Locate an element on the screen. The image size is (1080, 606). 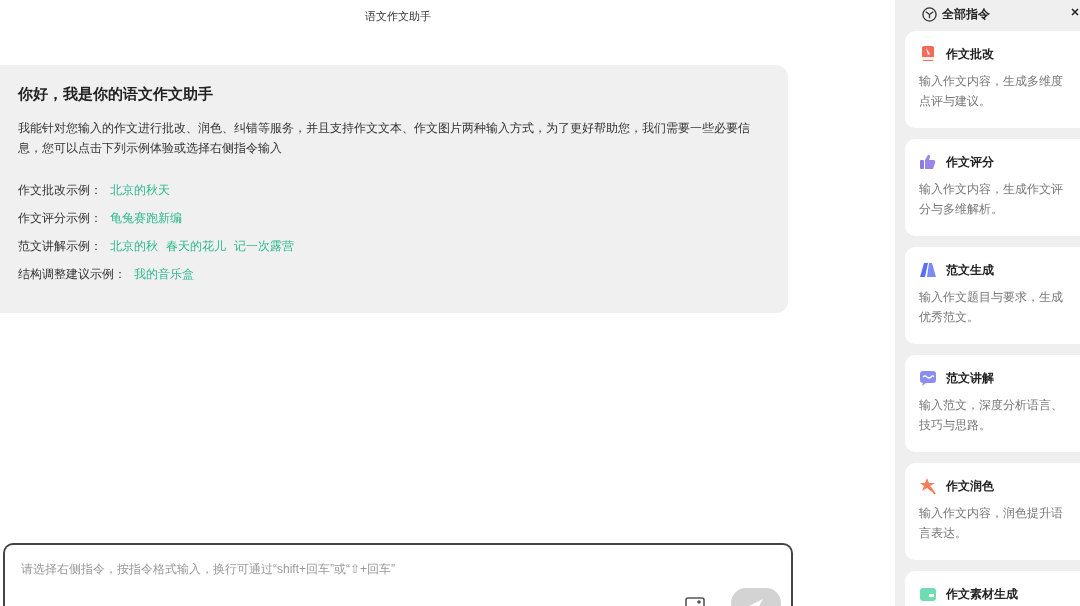
example-label: 作文评分示例： is located at coordinates (60, 218).